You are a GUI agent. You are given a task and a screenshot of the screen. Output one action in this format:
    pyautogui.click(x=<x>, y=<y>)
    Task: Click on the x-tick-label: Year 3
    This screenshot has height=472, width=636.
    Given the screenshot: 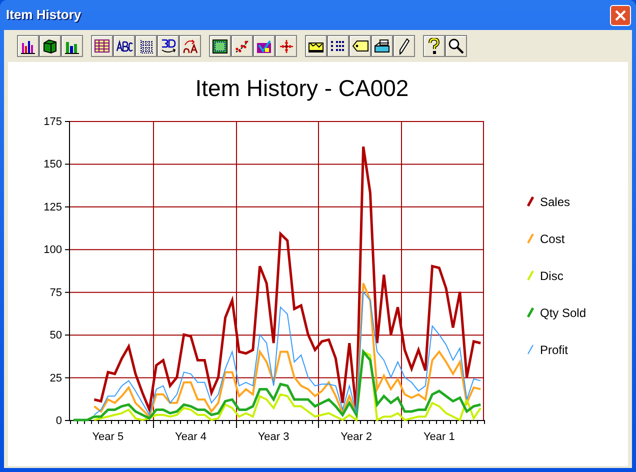 What is the action you would take?
    pyautogui.click(x=274, y=437)
    